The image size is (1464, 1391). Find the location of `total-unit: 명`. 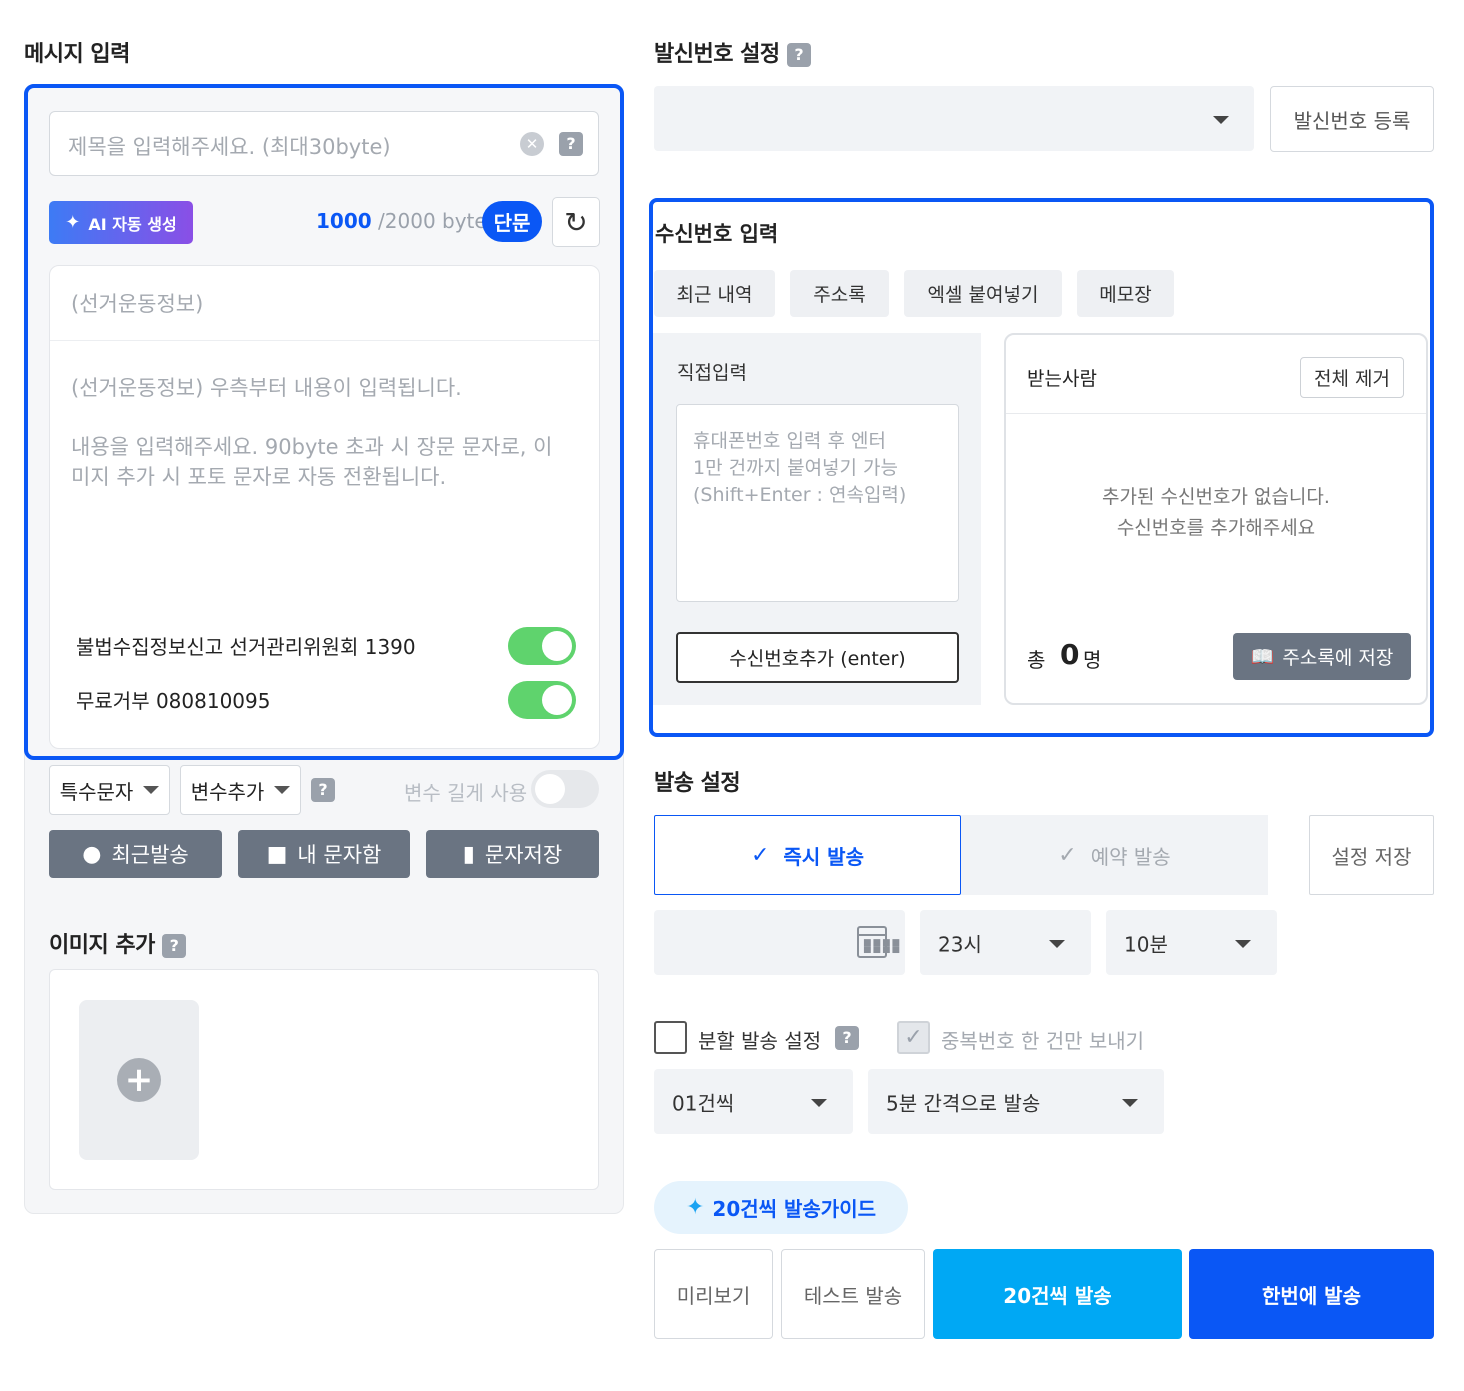

total-unit: 명 is located at coordinates (1092, 660).